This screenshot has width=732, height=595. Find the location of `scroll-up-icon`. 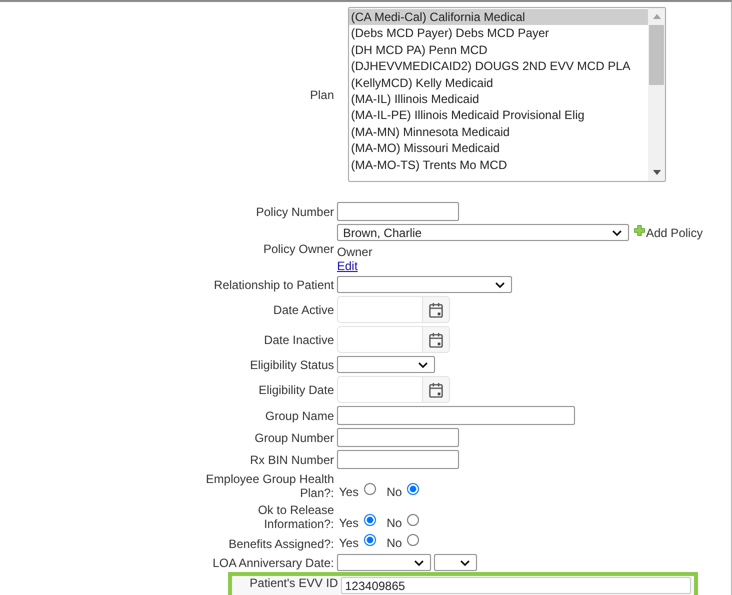

scroll-up-icon is located at coordinates (656, 16).